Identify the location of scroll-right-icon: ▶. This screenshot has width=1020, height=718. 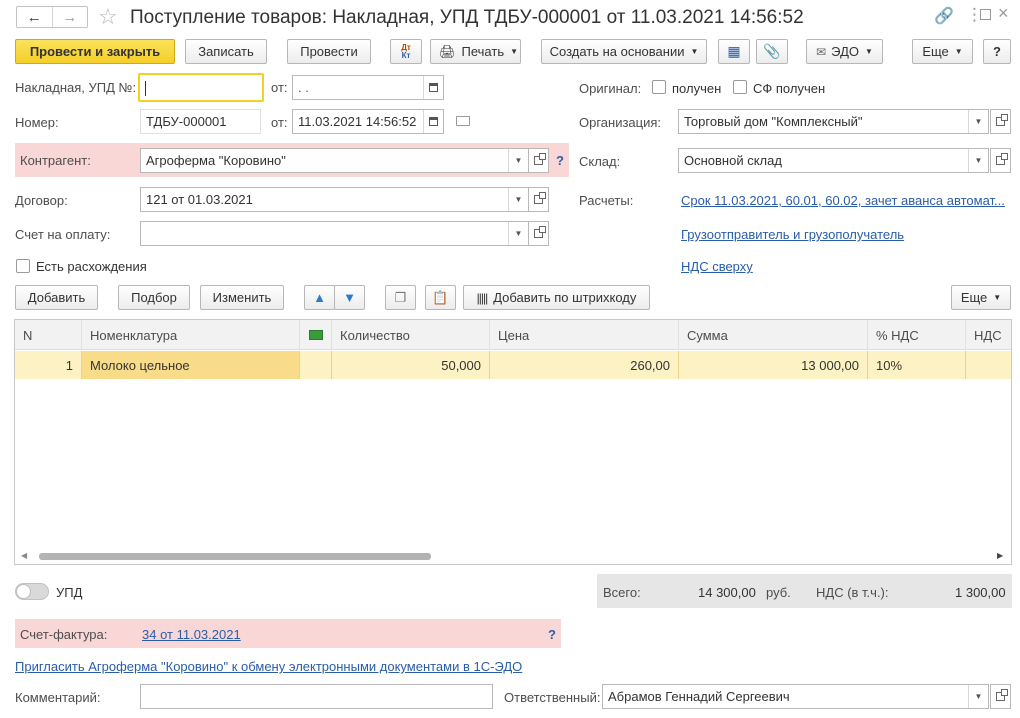
(1000, 555).